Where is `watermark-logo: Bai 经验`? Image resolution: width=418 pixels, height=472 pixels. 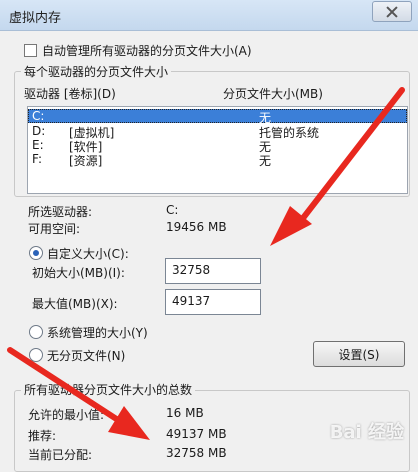 watermark-logo: Bai 经验 is located at coordinates (366, 432).